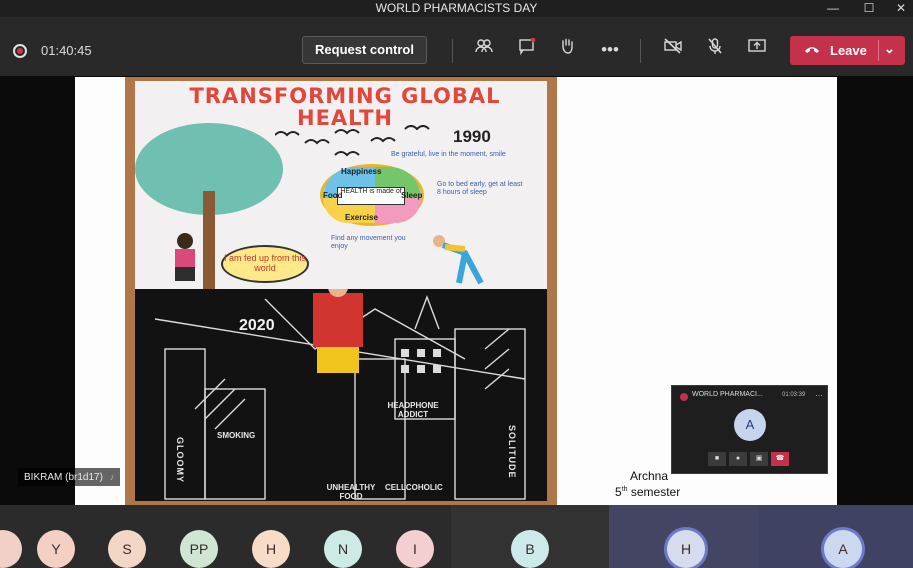 The width and height of the screenshot is (913, 568). Describe the element at coordinates (484, 50) in the screenshot. I see `participants-icon` at that location.